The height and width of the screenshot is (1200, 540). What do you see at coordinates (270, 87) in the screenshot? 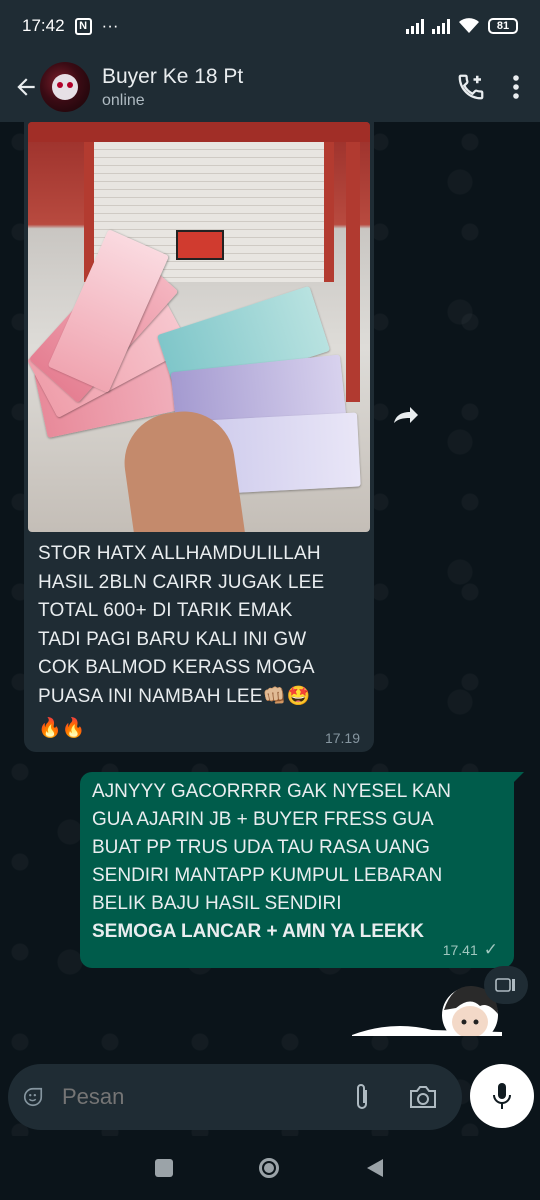
I see `chat-header: Buyer Ke 18 Pt online` at bounding box center [270, 87].